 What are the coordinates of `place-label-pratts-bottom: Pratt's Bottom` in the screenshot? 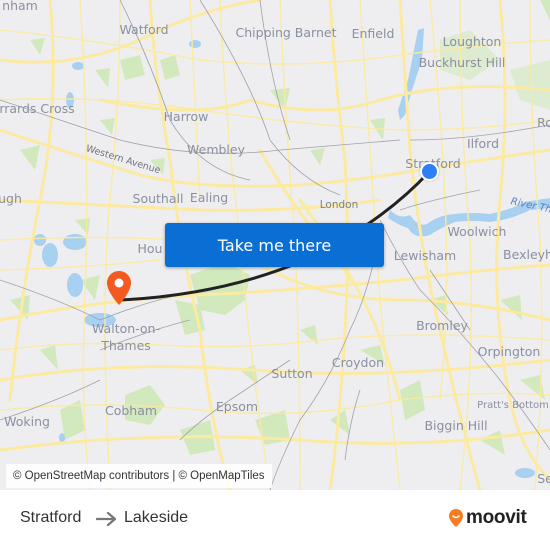 It's located at (513, 405).